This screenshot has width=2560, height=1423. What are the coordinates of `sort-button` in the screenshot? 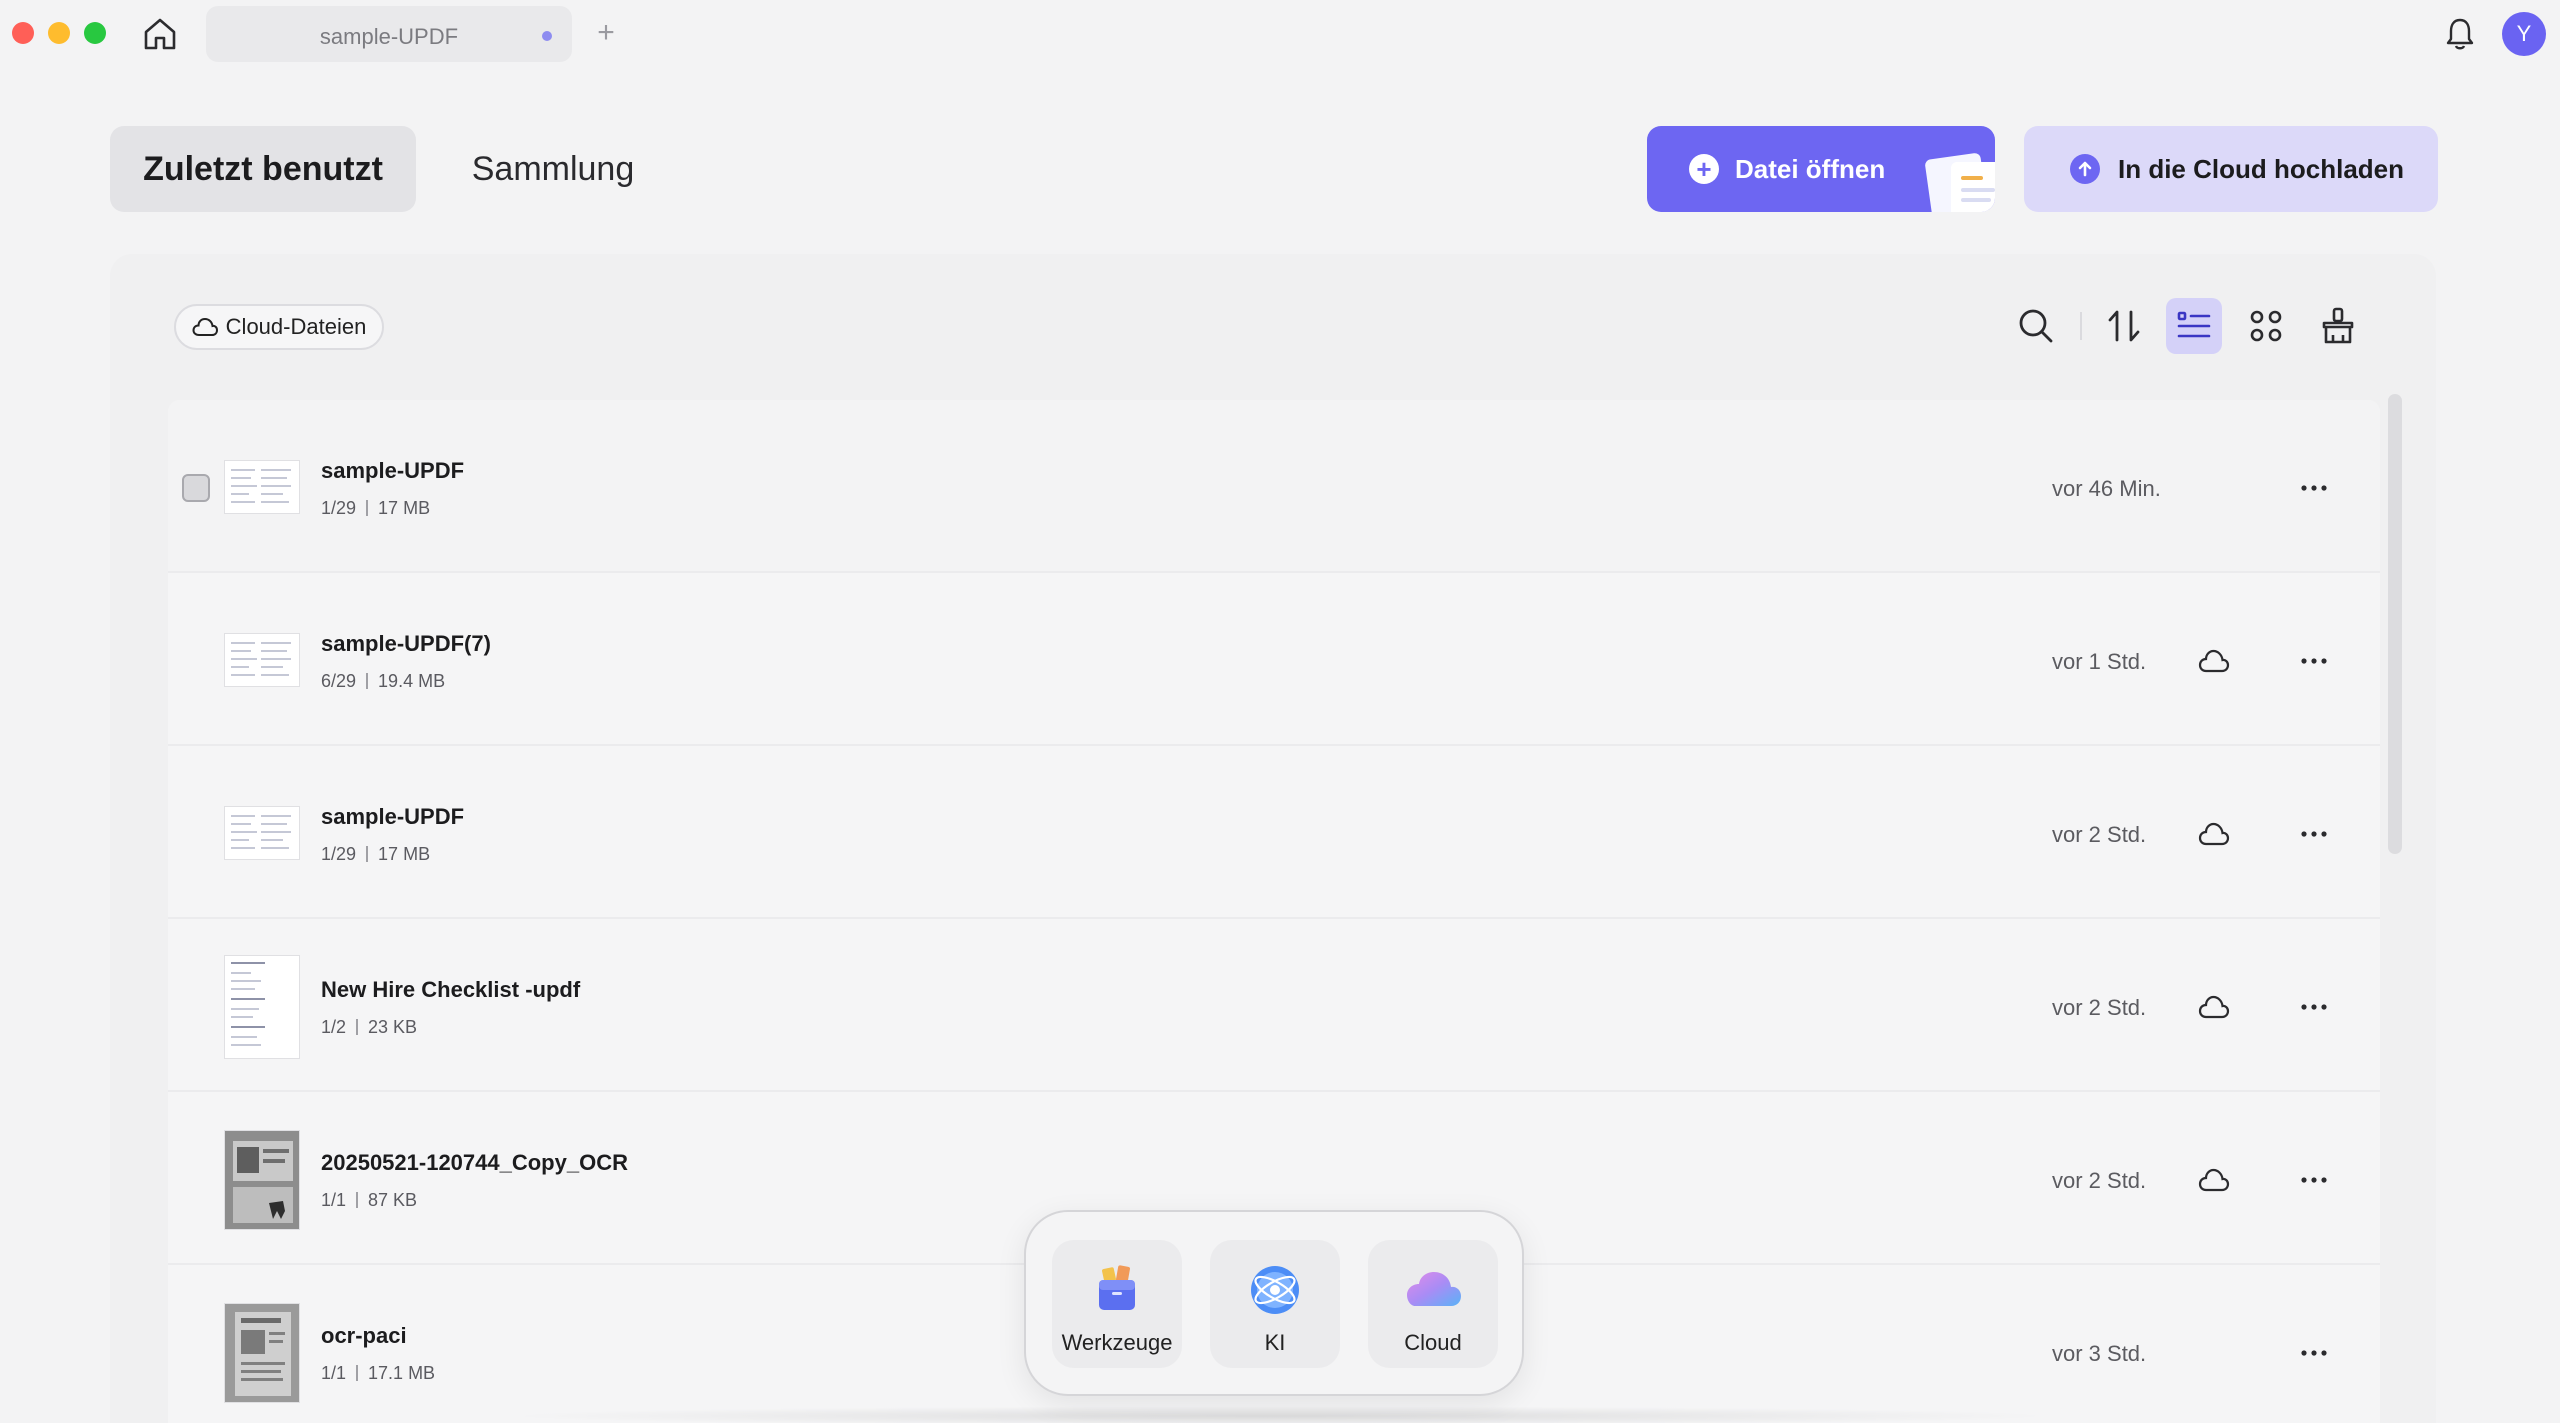 It's located at (2124, 326).